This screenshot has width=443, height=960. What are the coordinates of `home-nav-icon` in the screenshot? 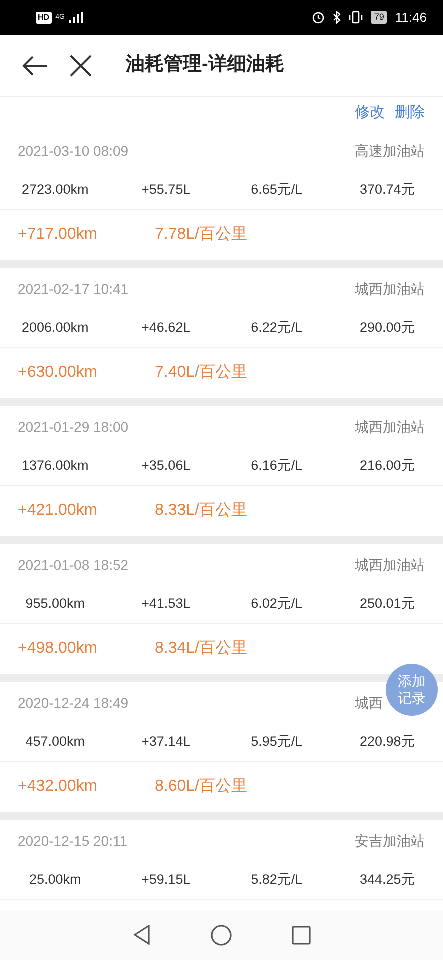 It's located at (221, 935).